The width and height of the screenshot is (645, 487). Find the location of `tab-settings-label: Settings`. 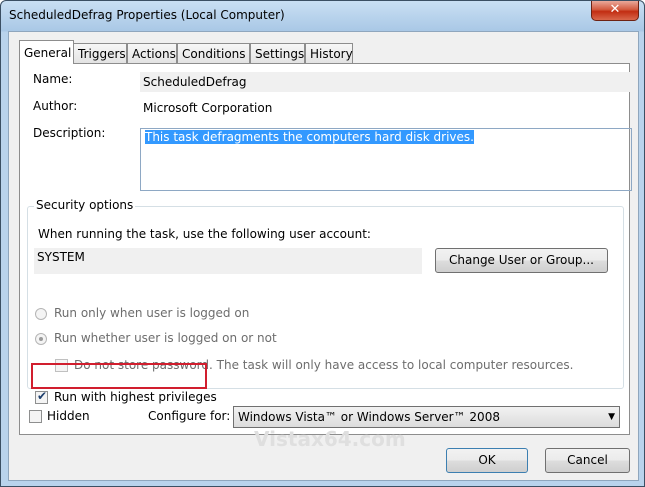

tab-settings-label: Settings is located at coordinates (280, 54).